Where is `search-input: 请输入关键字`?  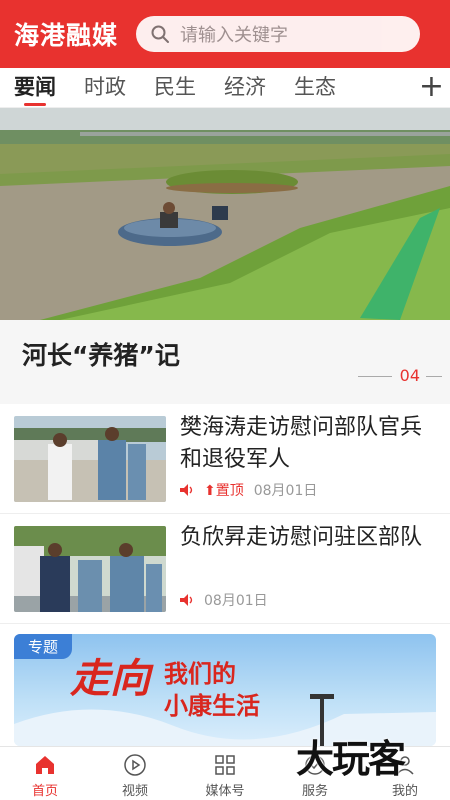 search-input: 请输入关键字 is located at coordinates (278, 34).